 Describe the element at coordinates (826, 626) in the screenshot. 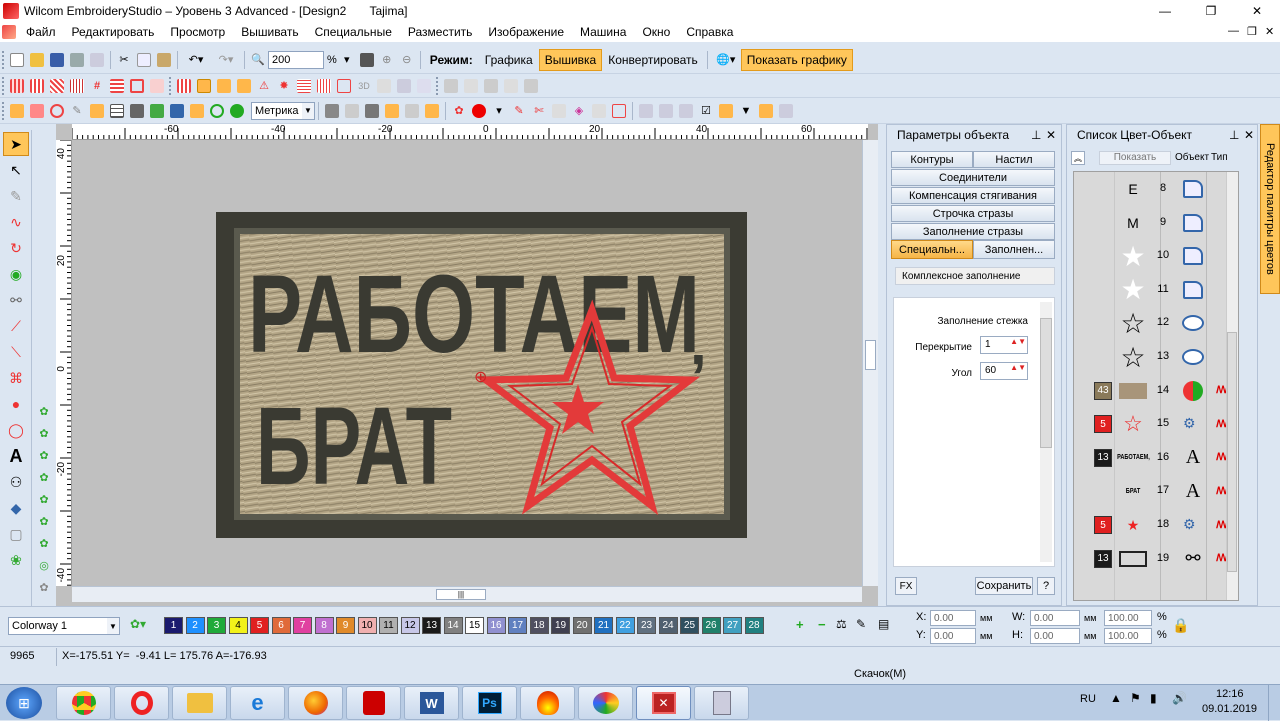

I see `remove-color-icon: −` at that location.